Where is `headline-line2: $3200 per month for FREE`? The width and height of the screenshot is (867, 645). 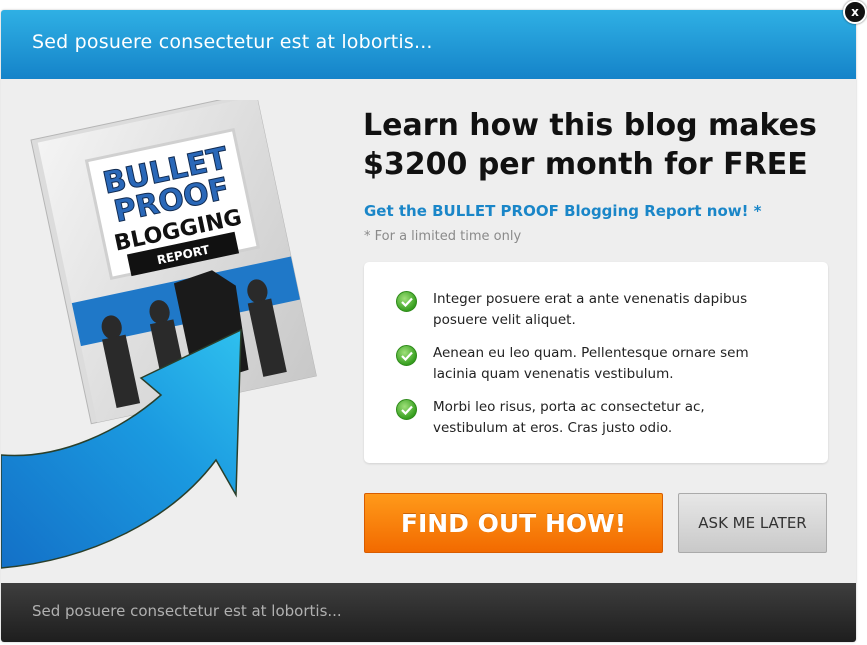 headline-line2: $3200 per month for FREE is located at coordinates (585, 164).